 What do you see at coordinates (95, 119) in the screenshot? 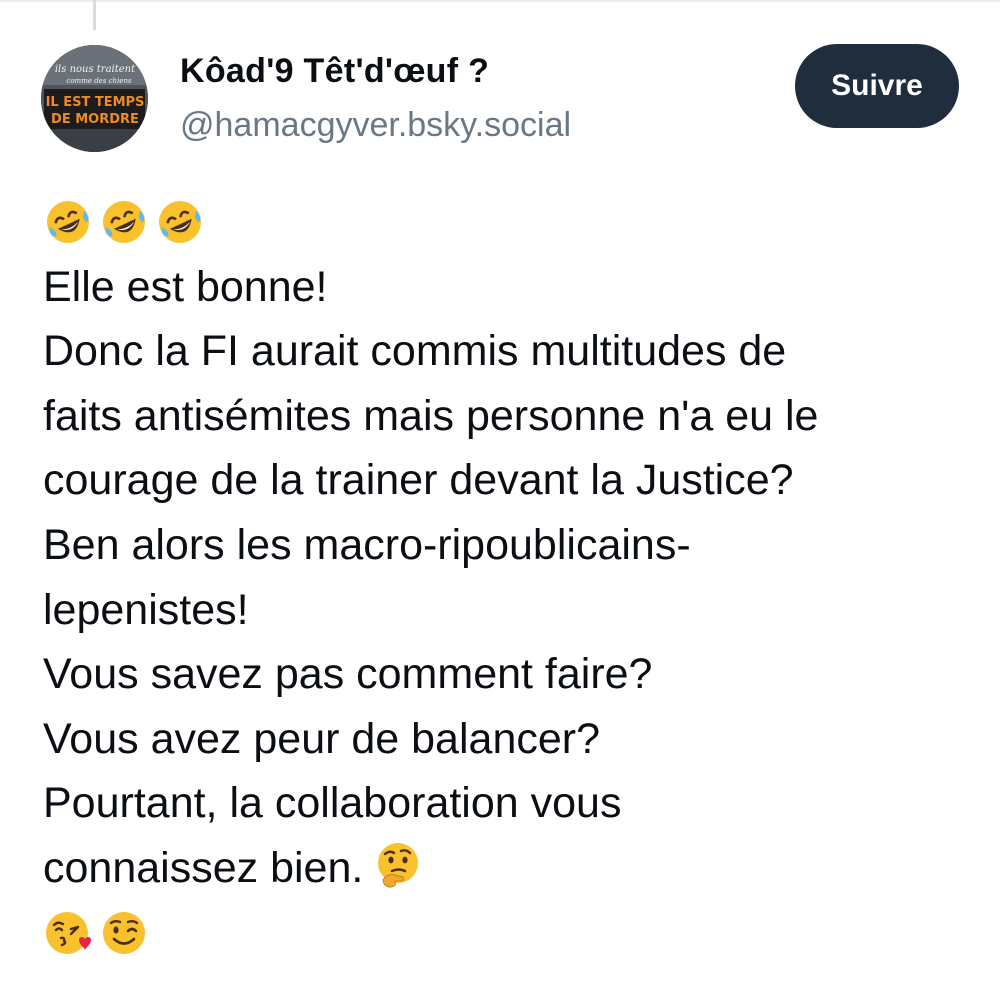
I see `avatar-text-4: DE MORDRE` at bounding box center [95, 119].